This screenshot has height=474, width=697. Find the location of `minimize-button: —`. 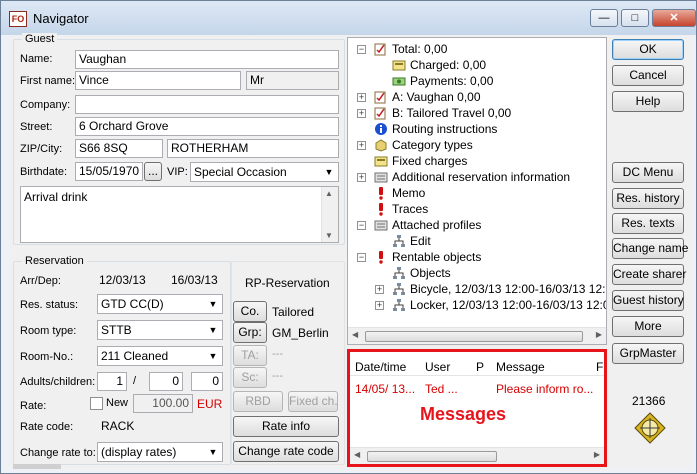

minimize-button: — is located at coordinates (604, 18).